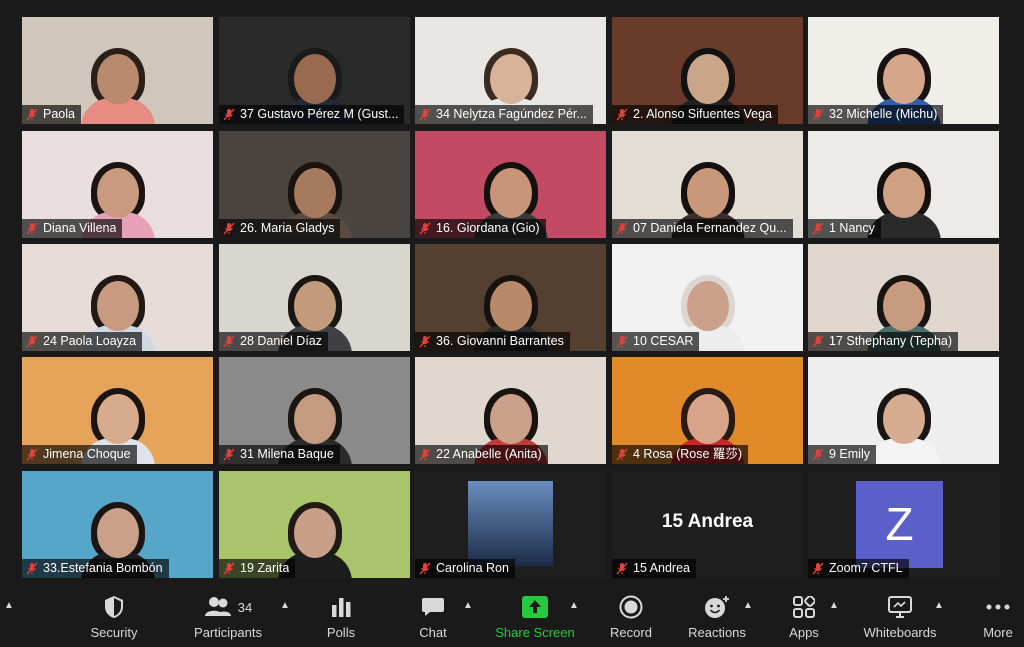  What do you see at coordinates (717, 616) in the screenshot?
I see `reactions-button: Reactions` at bounding box center [717, 616].